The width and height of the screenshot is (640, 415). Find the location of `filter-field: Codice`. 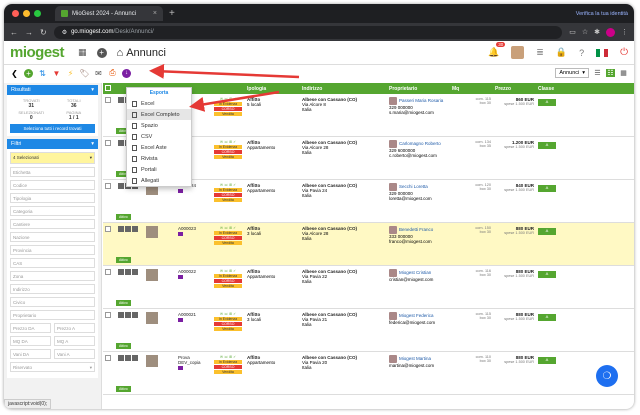

filter-field: Codice is located at coordinates (52, 185).